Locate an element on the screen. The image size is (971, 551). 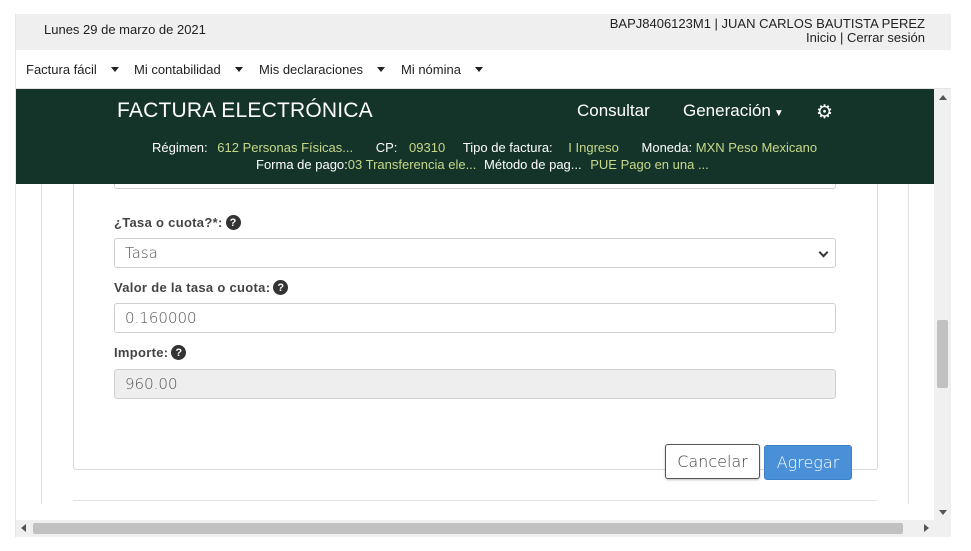
importe-label: Importe:? is located at coordinates (150, 352).